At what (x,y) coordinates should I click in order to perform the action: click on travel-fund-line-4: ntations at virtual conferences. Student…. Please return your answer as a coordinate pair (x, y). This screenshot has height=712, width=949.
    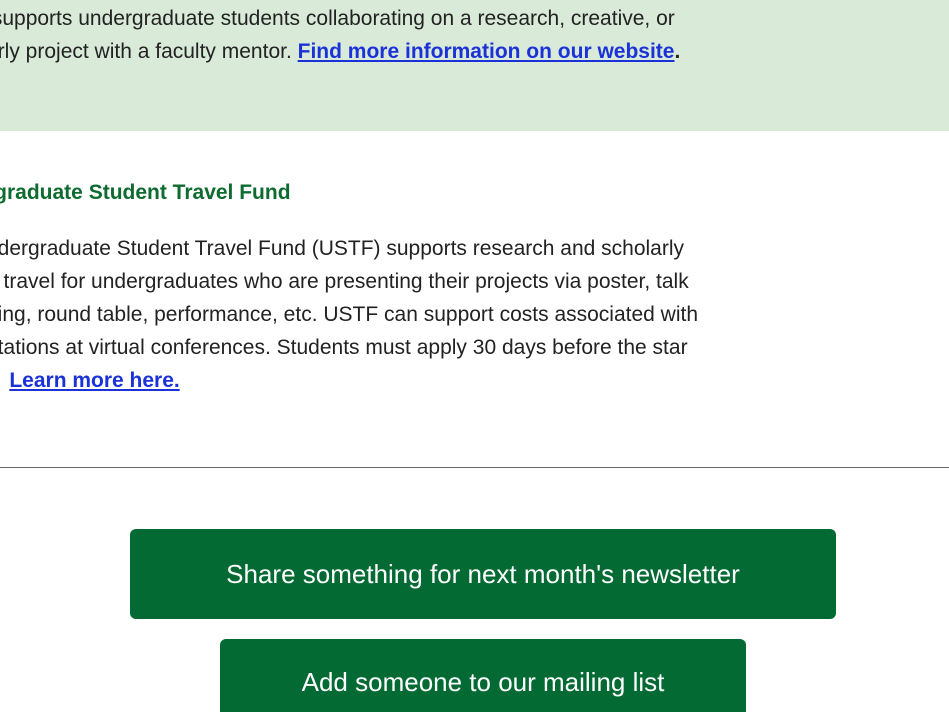
    Looking at the image, I should click on (344, 347).